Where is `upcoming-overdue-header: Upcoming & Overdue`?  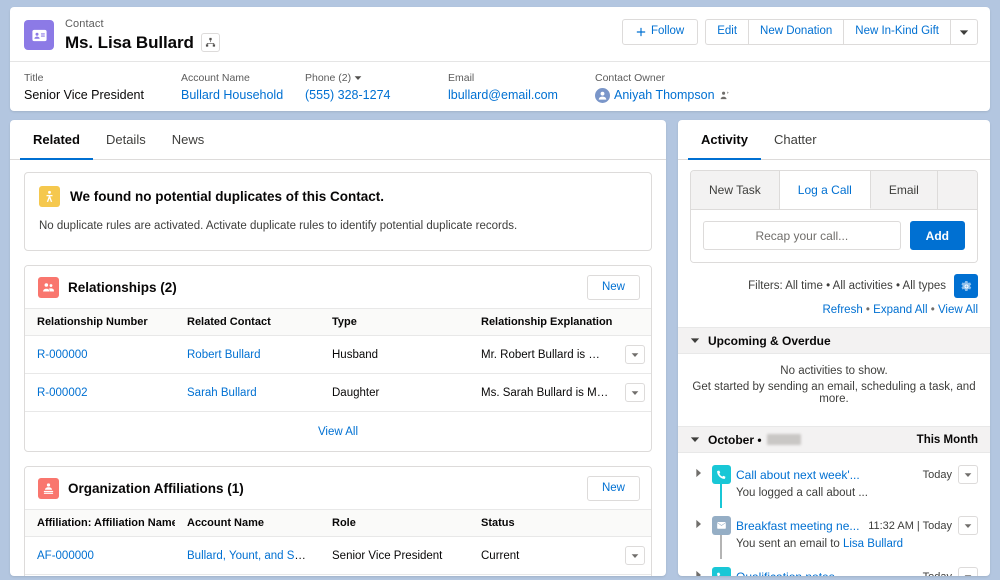
upcoming-overdue-header: Upcoming & Overdue is located at coordinates (834, 340).